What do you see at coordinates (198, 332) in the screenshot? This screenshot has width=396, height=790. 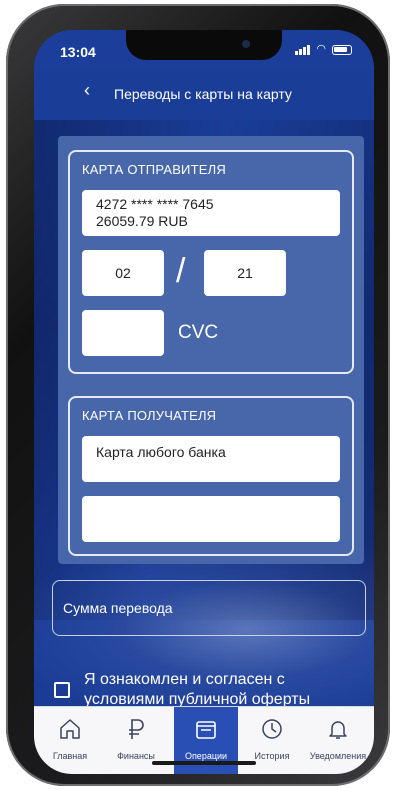 I see `cvc-label: CVC` at bounding box center [198, 332].